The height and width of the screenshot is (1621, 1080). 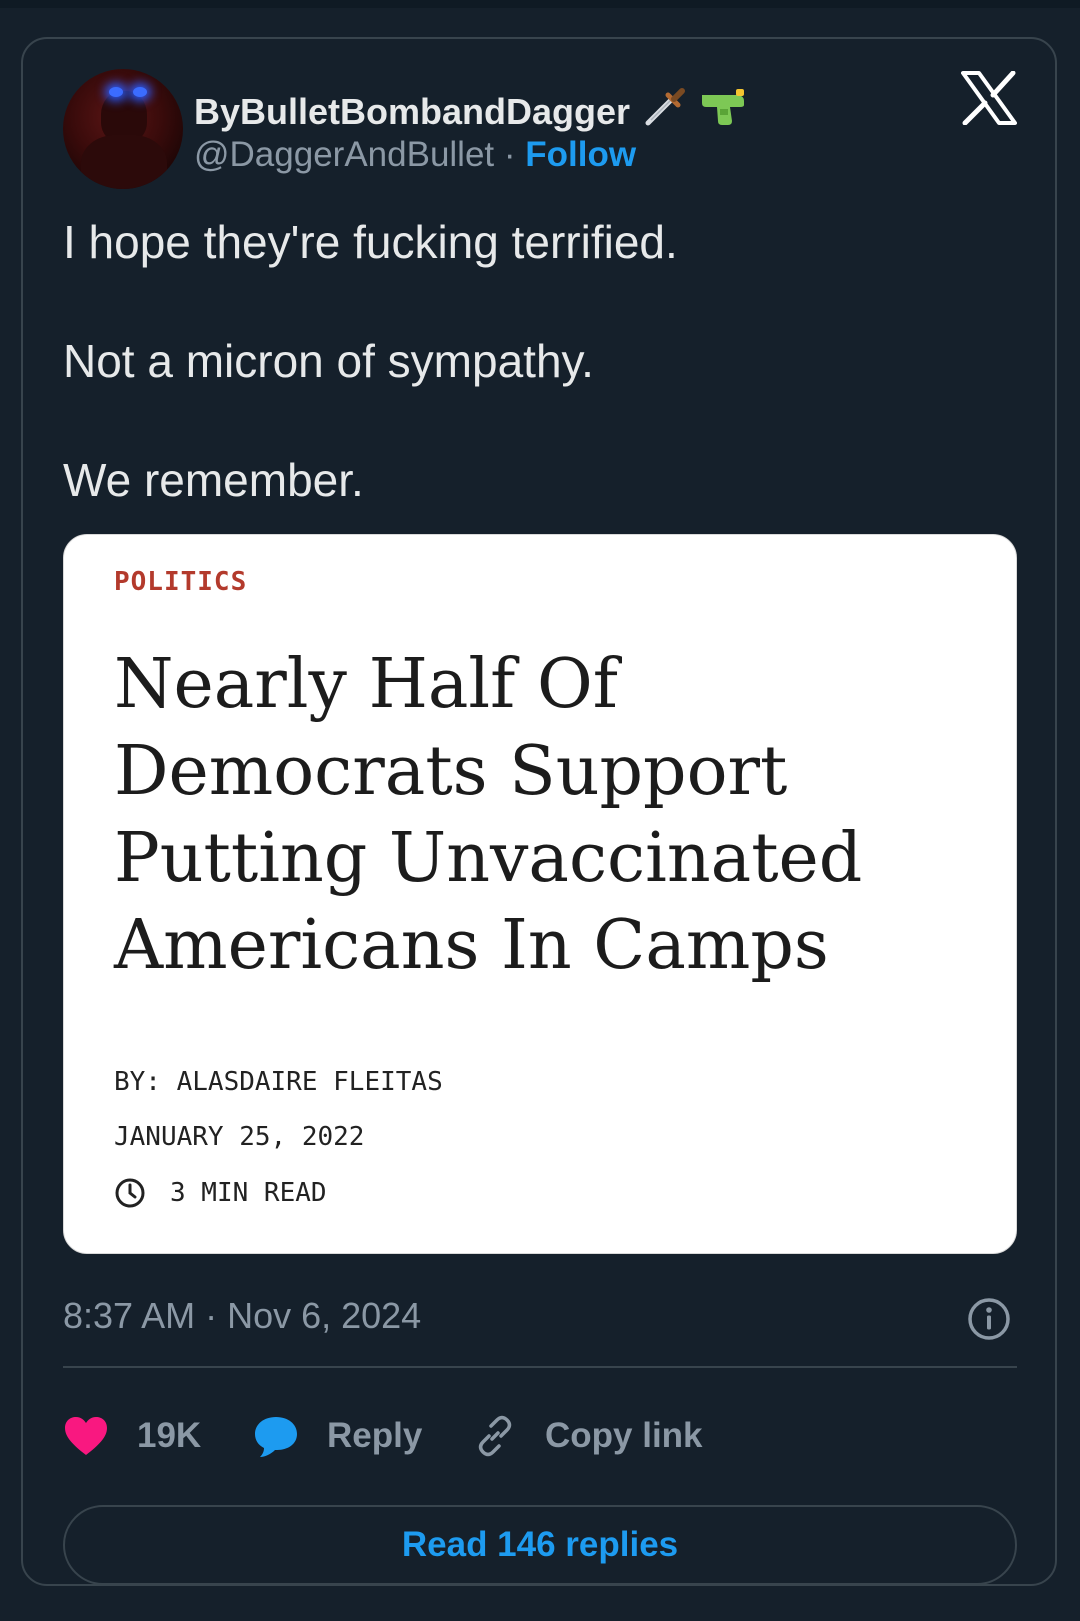 What do you see at coordinates (495, 1436) in the screenshot?
I see `link-icon` at bounding box center [495, 1436].